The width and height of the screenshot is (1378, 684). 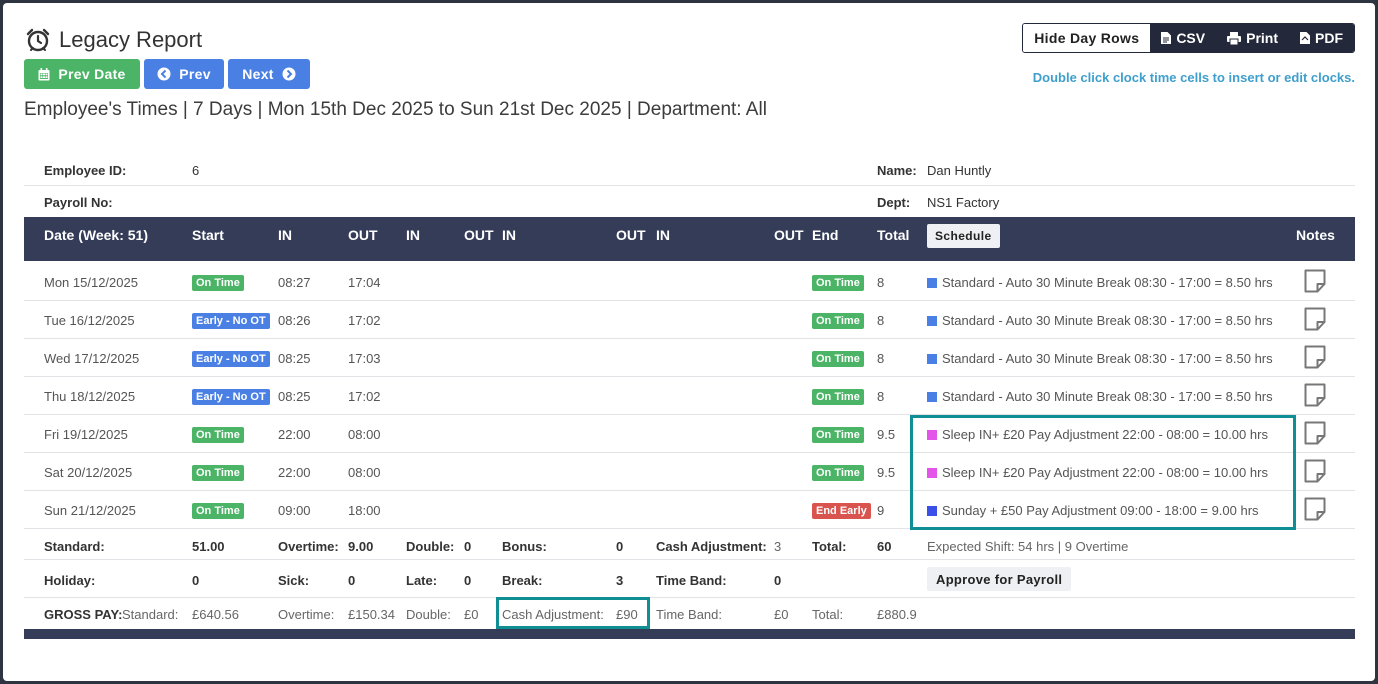 What do you see at coordinates (778, 546) in the screenshot?
I see `cash-adjustment-value: 3` at bounding box center [778, 546].